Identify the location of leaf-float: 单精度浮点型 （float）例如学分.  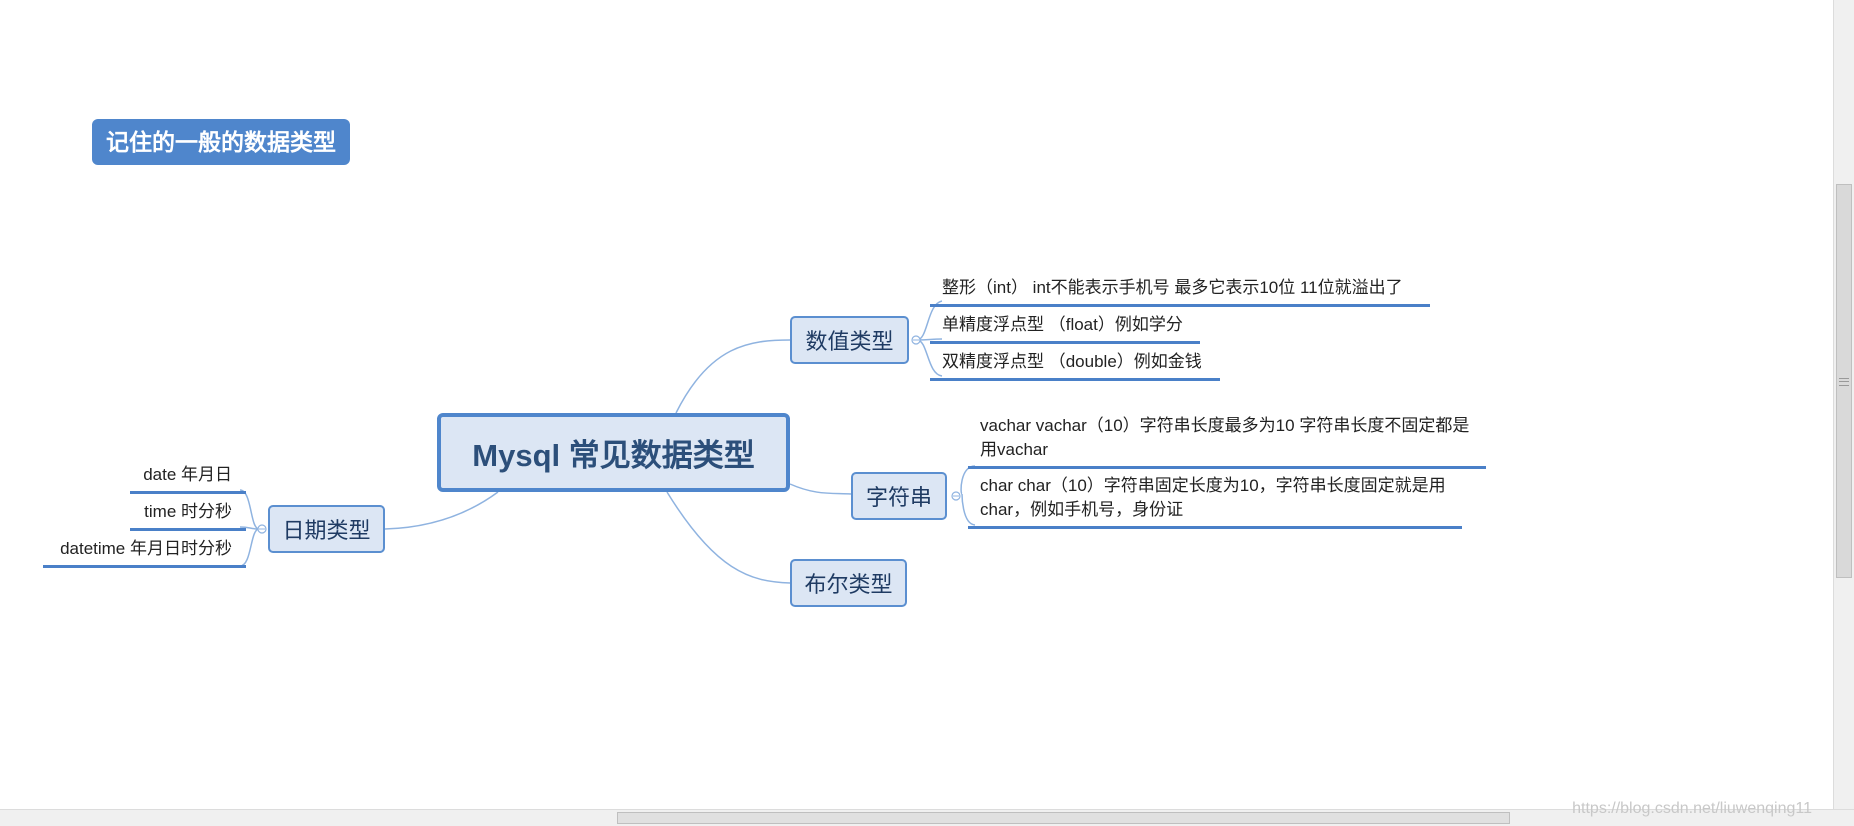
(1065, 328).